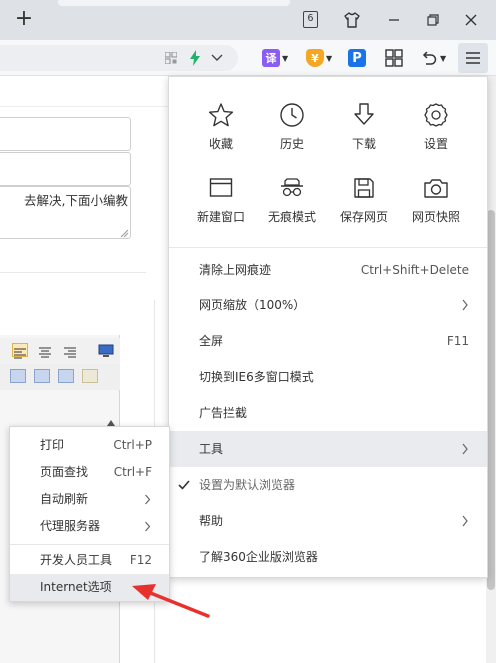  I want to click on scrollbar-thumb, so click(491, 400).